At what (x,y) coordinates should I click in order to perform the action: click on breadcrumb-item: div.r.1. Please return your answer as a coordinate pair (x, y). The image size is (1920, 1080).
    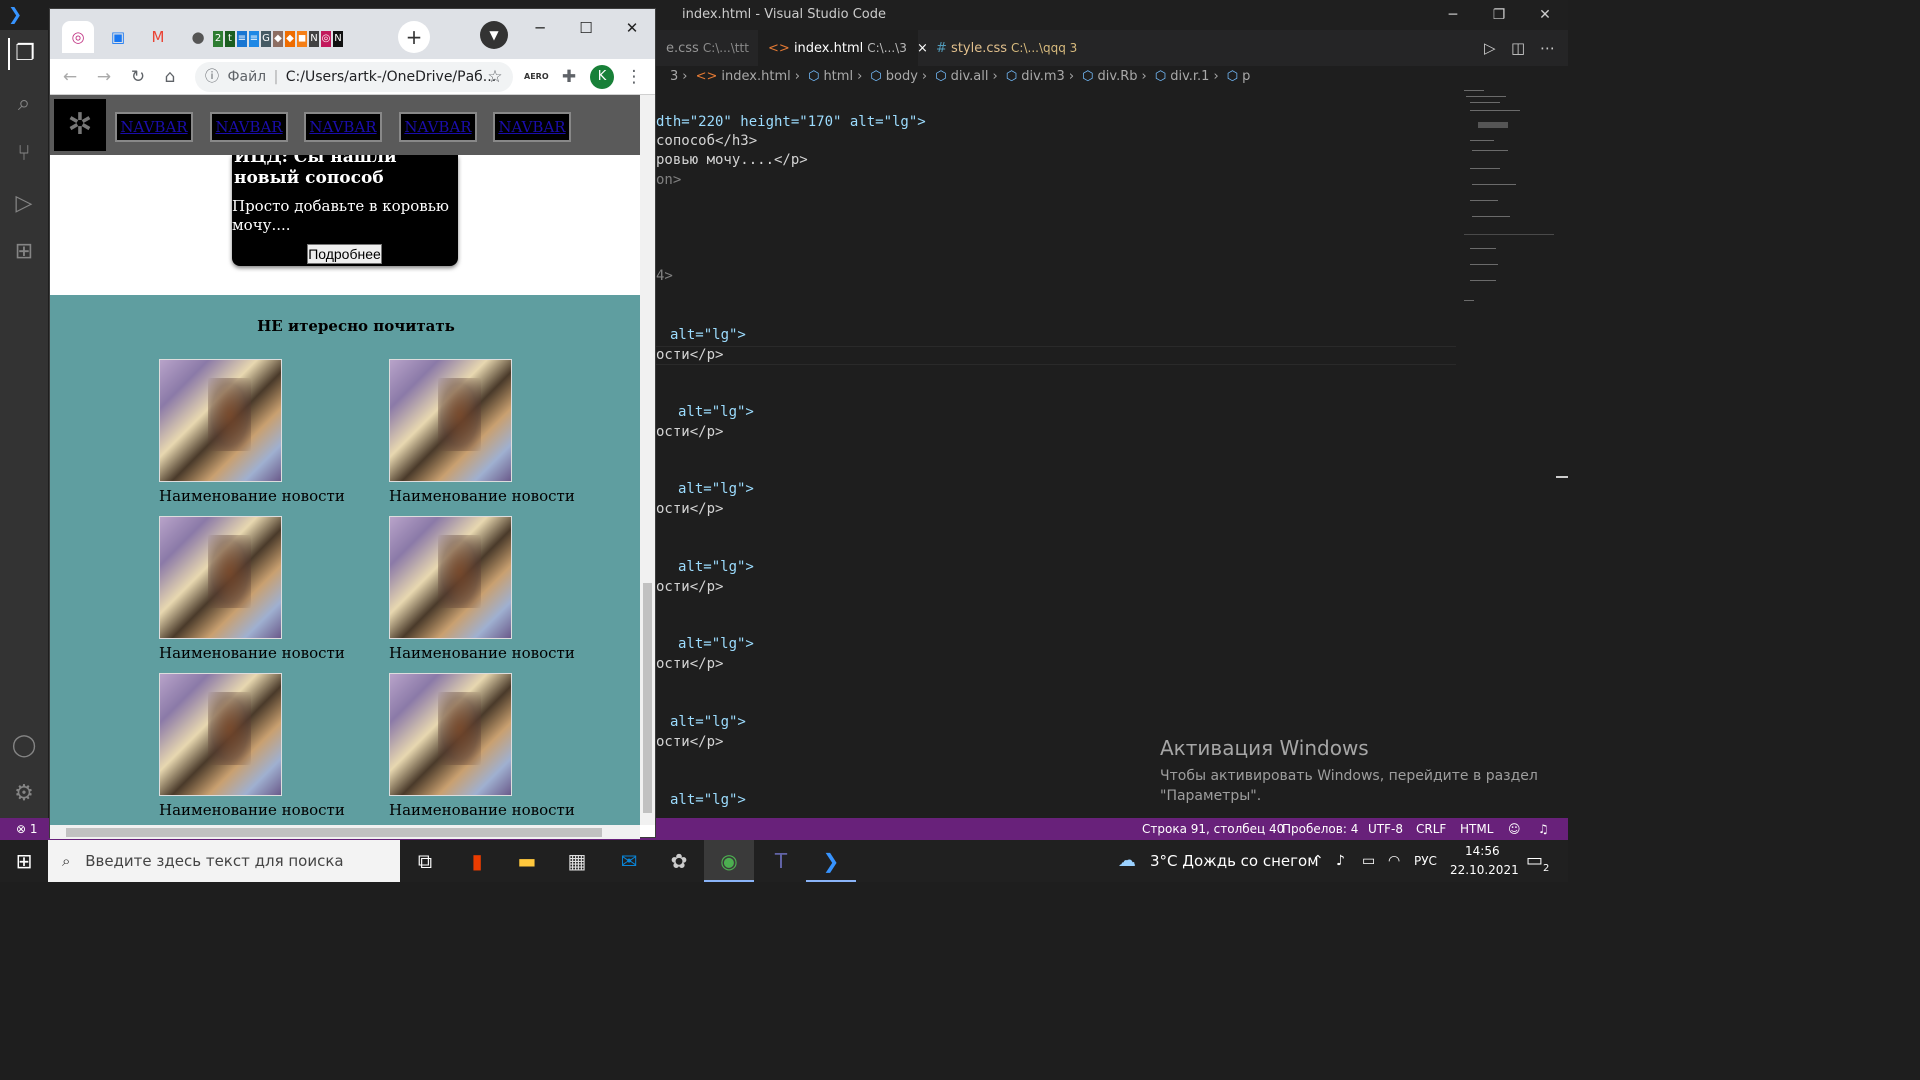
    Looking at the image, I should click on (1189, 76).